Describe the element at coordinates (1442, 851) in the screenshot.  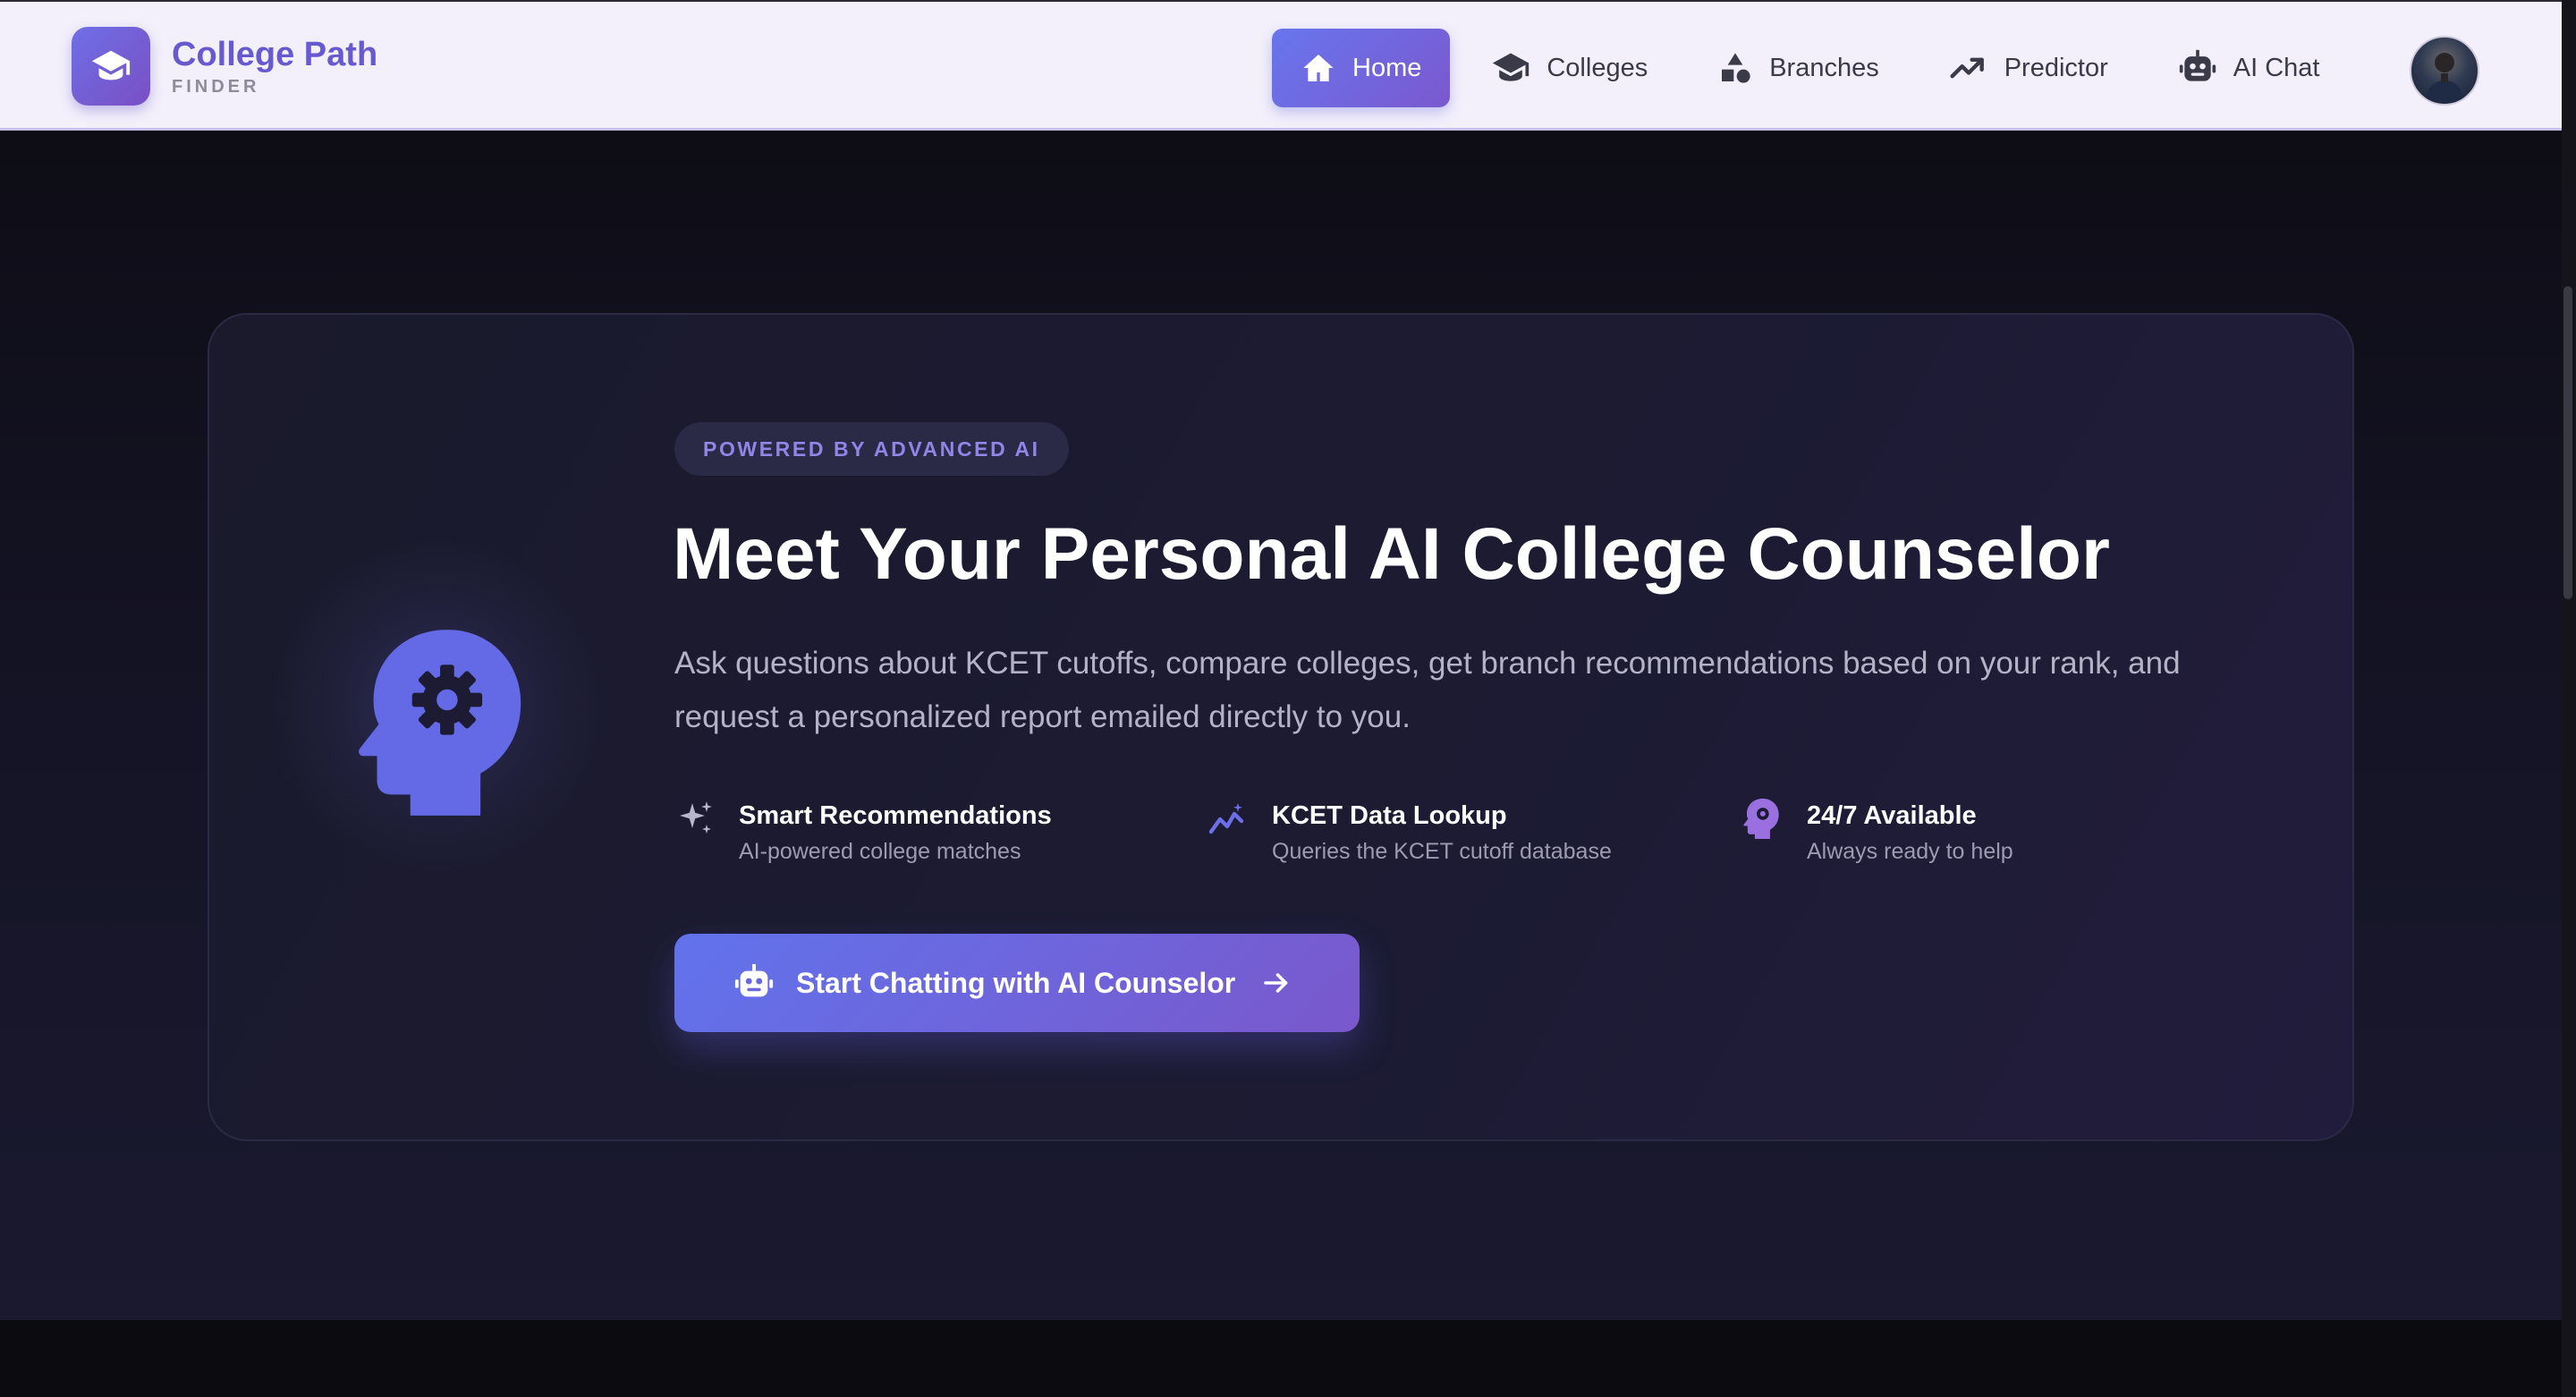
I see `feature-desc: Queries the KCET cutoff database` at that location.